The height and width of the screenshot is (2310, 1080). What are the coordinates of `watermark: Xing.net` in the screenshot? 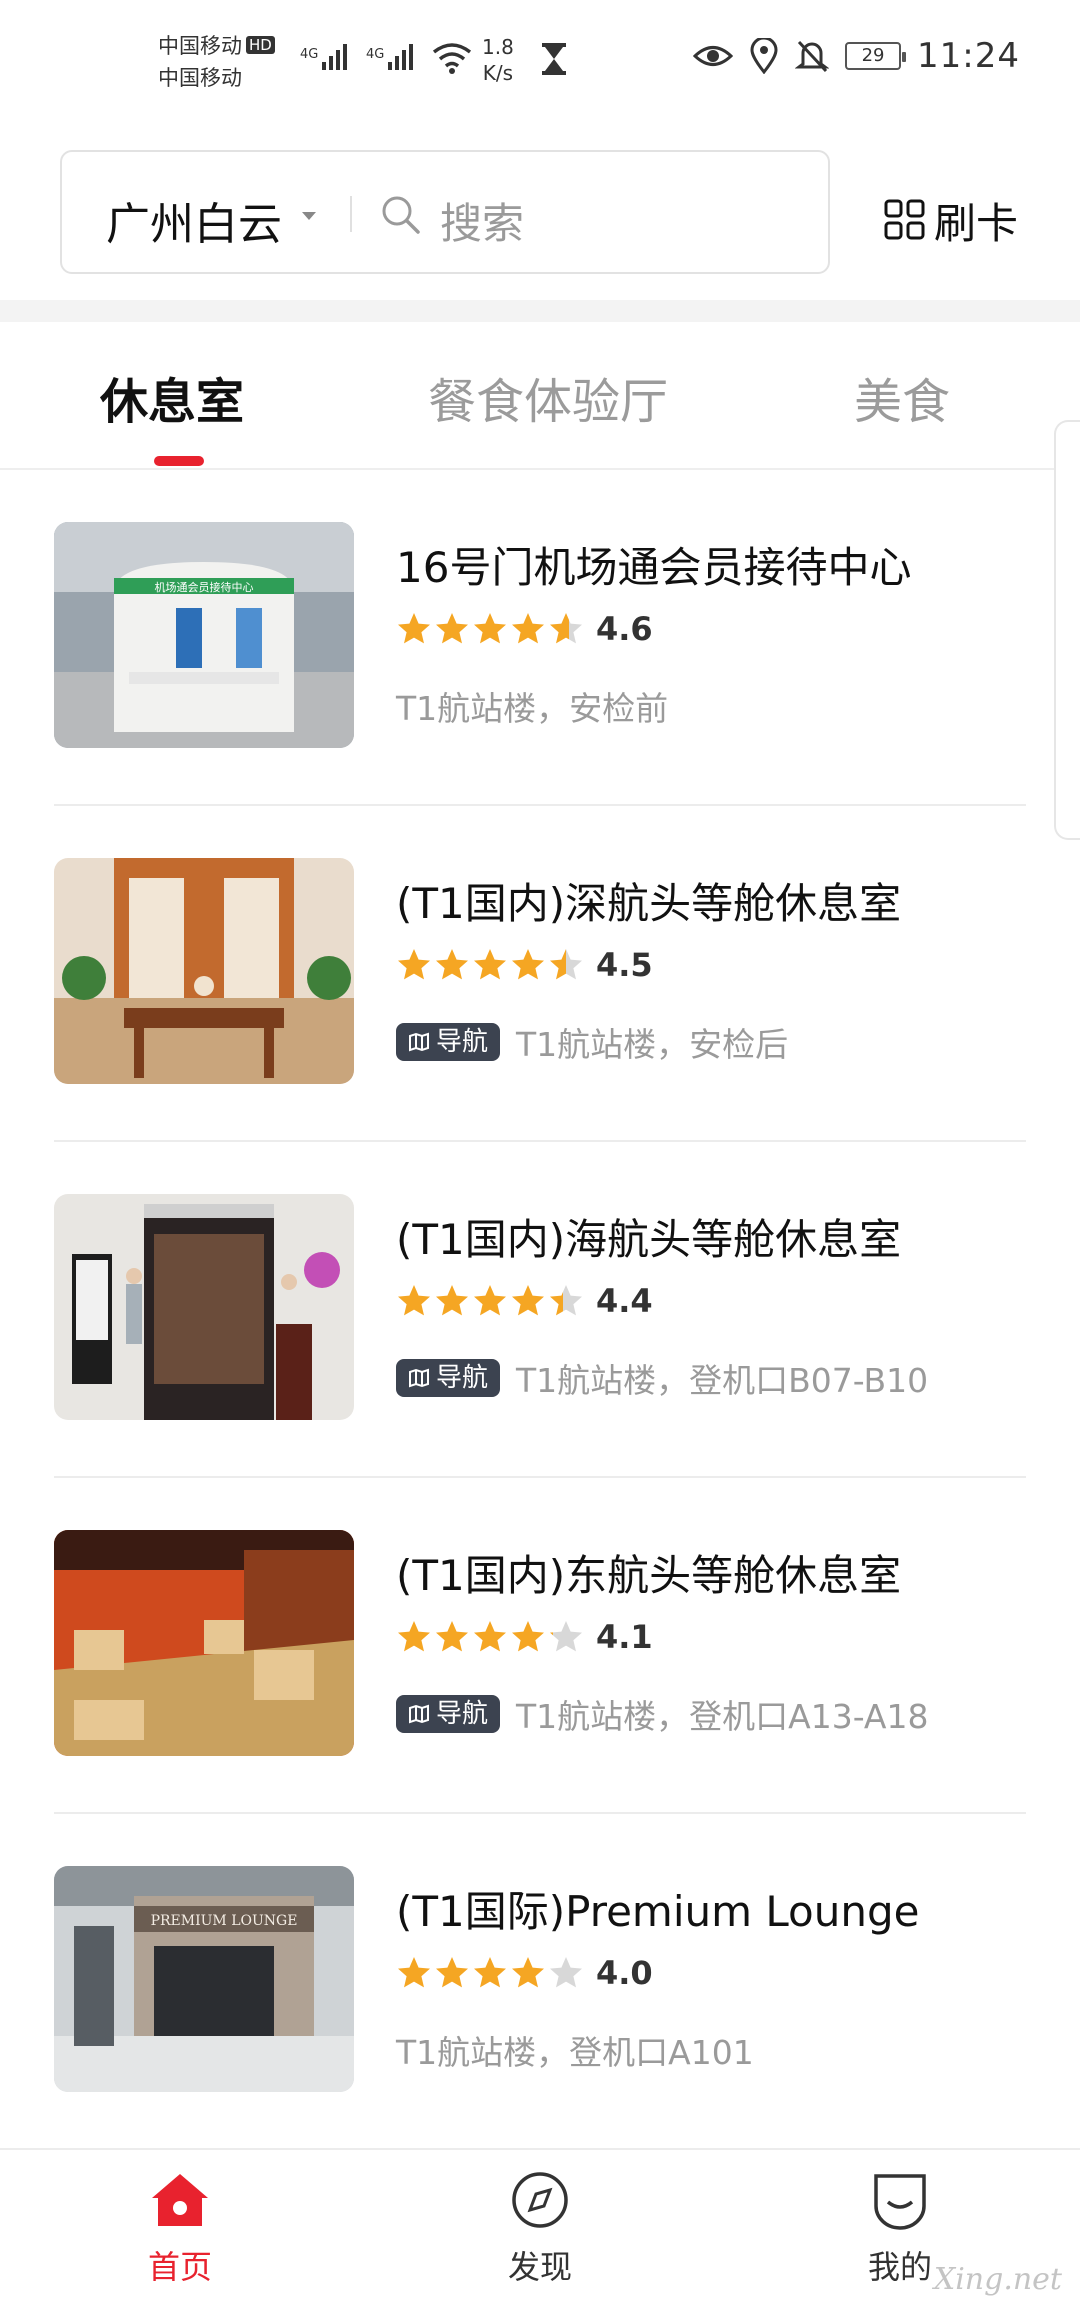 It's located at (997, 2279).